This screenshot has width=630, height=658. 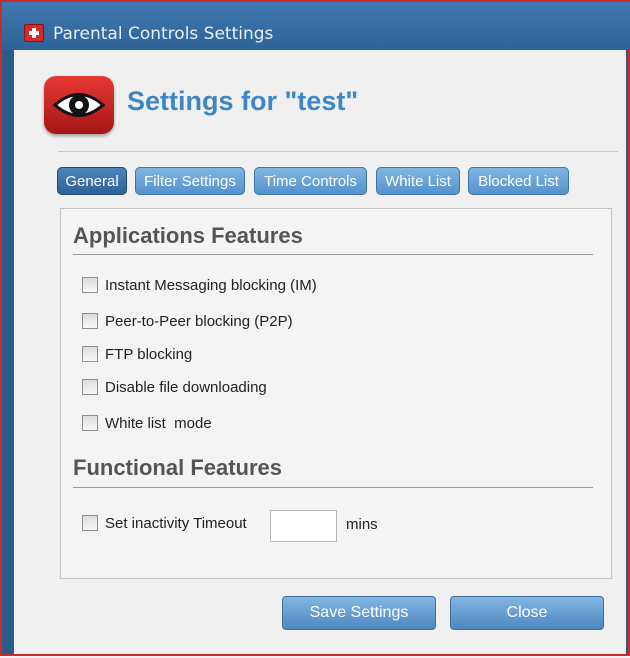 I want to click on tab-filter-settings: Filter Settings, so click(x=190, y=181).